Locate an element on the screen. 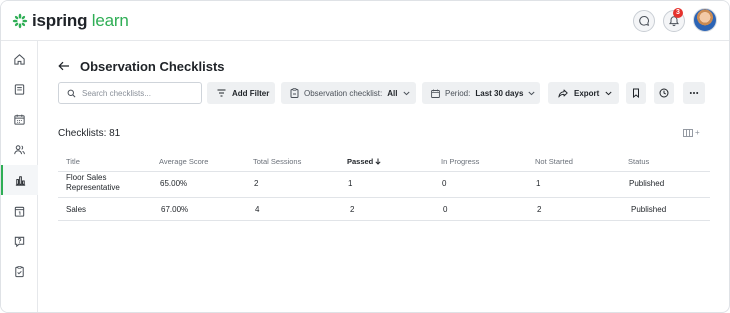 This screenshot has width=730, height=313. cell-not-started: 2 is located at coordinates (539, 209).